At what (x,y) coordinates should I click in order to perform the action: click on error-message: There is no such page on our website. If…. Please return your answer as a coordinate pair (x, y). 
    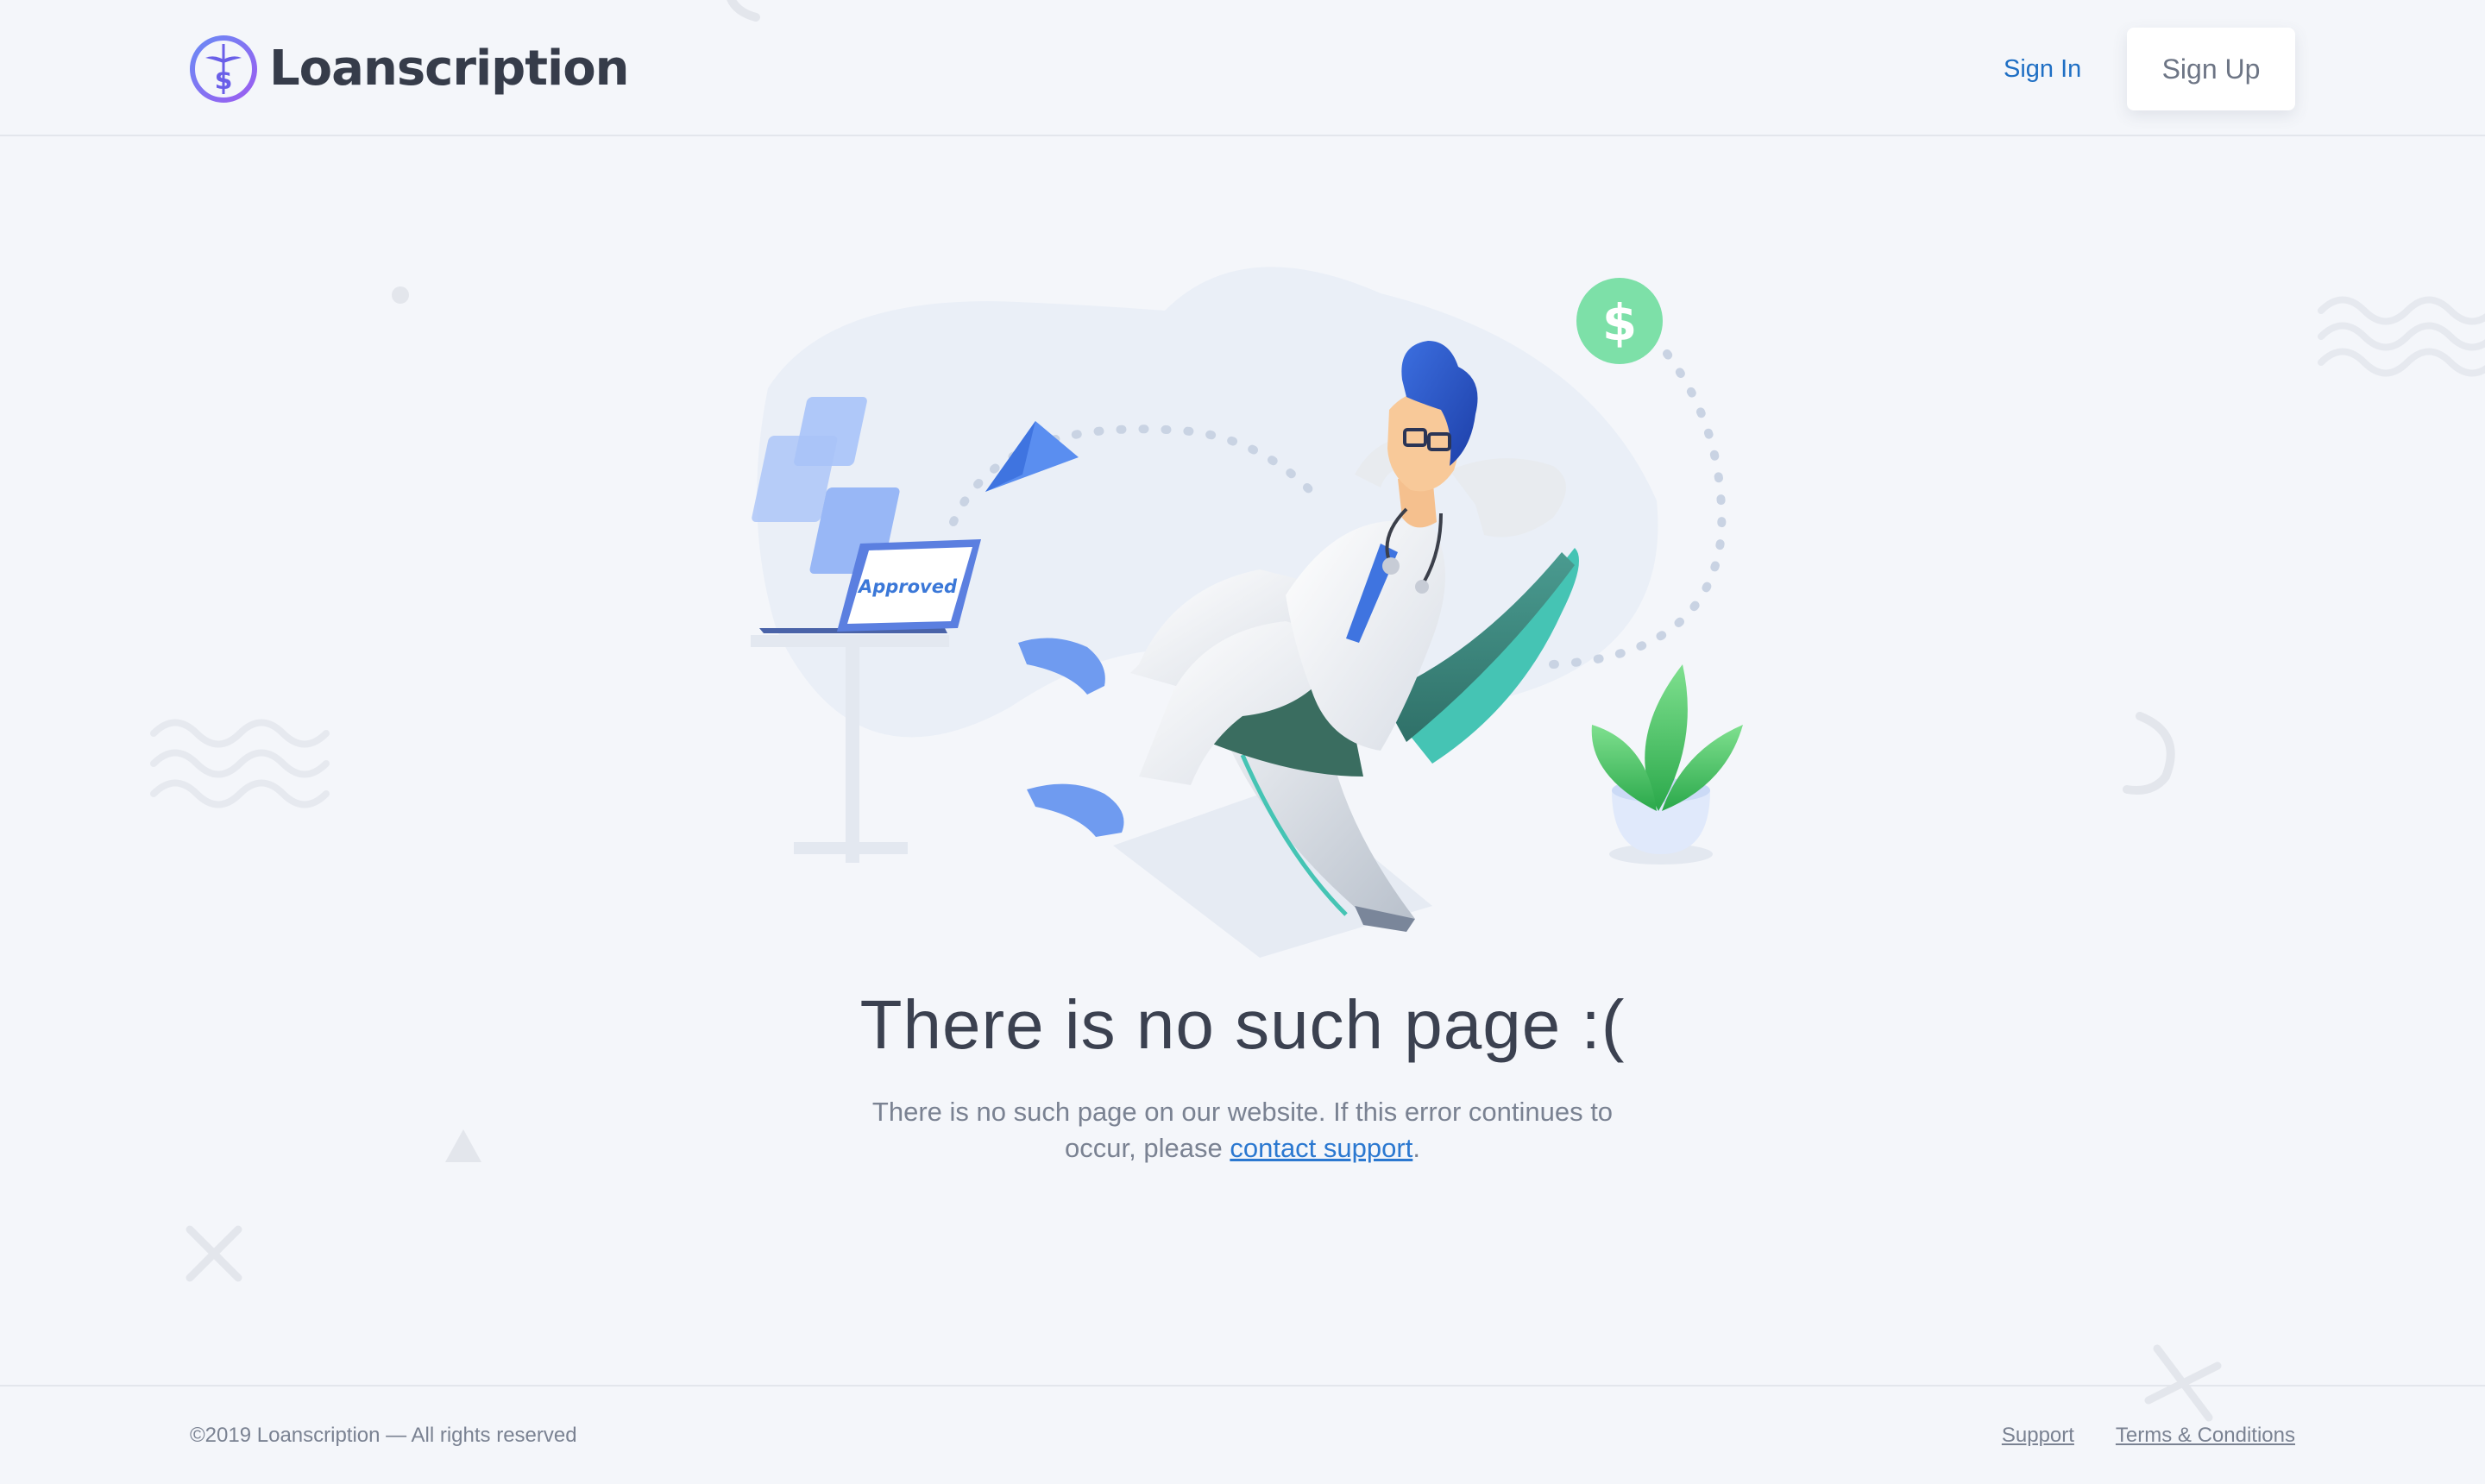
    Looking at the image, I should click on (1242, 1130).